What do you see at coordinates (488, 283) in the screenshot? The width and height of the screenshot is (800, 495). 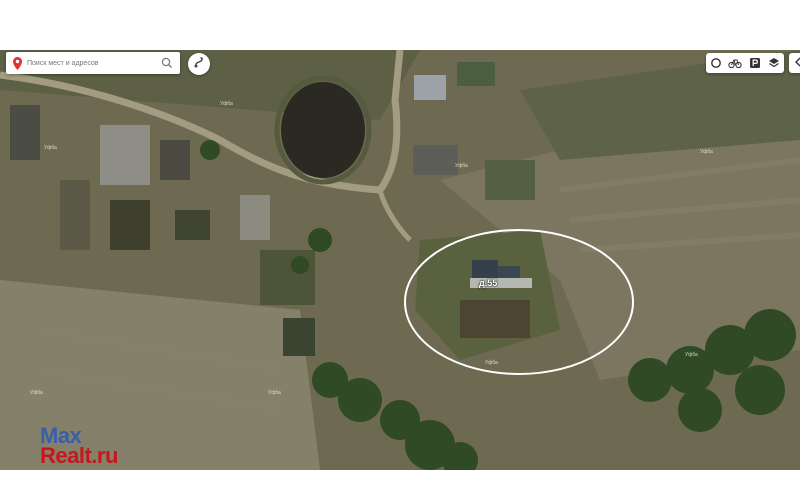 I see `property-number-label: д.55` at bounding box center [488, 283].